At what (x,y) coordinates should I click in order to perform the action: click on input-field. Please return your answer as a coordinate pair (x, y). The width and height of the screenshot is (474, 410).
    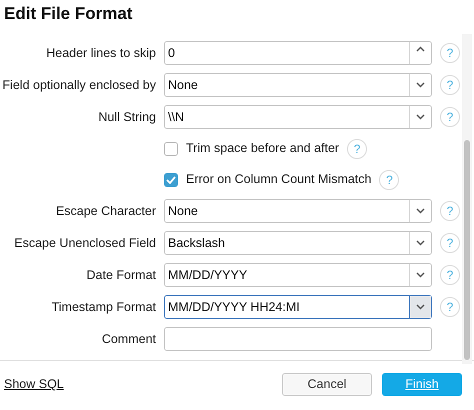
    Looking at the image, I should click on (298, 339).